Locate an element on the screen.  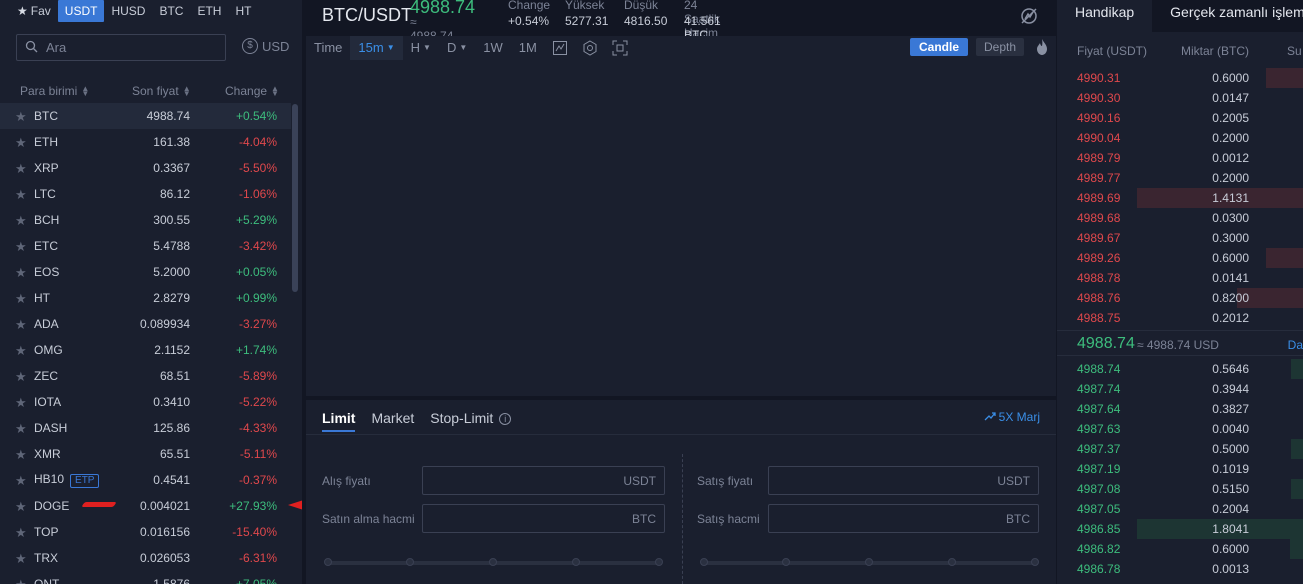
tab-usdt: USDT is located at coordinates (81, 11).